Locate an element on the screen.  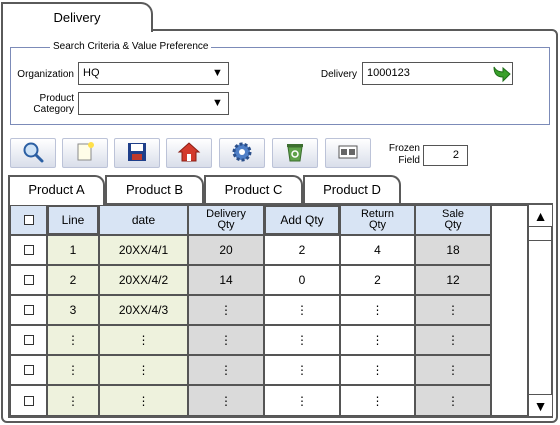
home-button is located at coordinates (189, 153).